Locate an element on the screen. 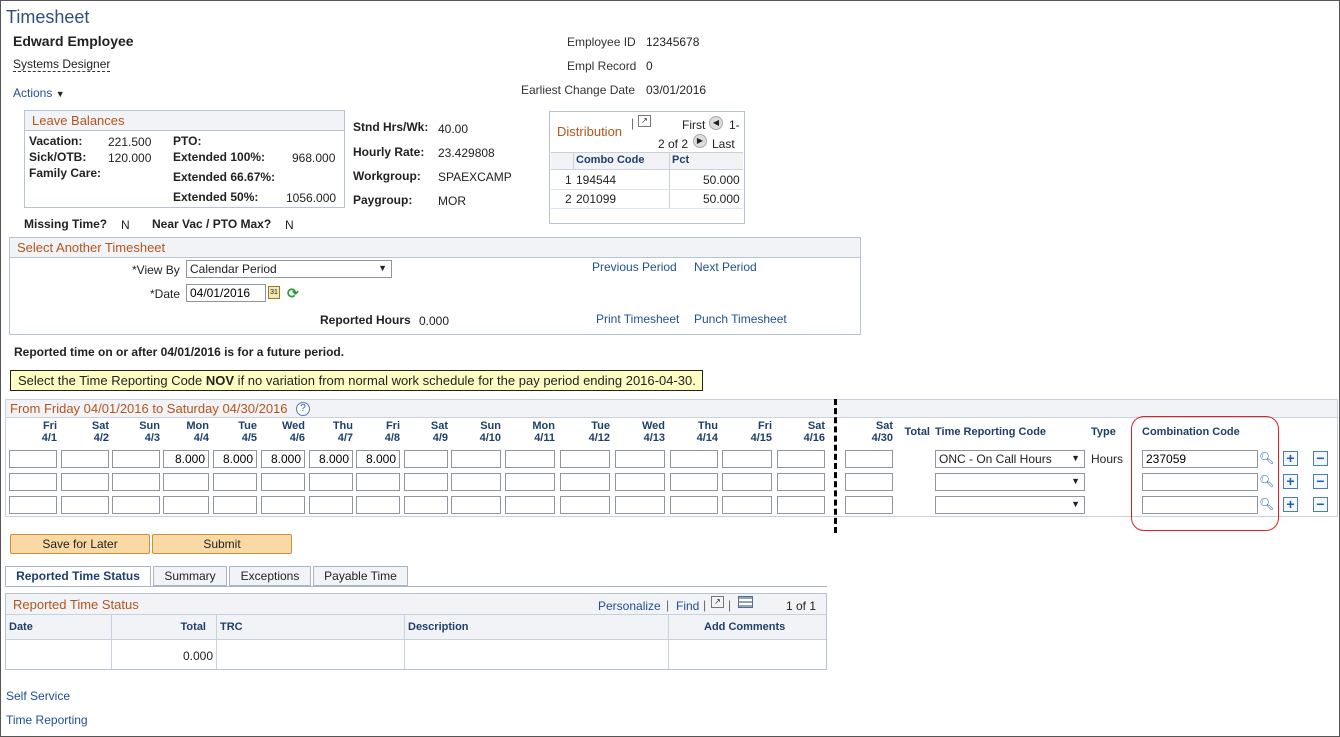 This screenshot has height=737, width=1340. next-period-link: Next Period is located at coordinates (725, 267).